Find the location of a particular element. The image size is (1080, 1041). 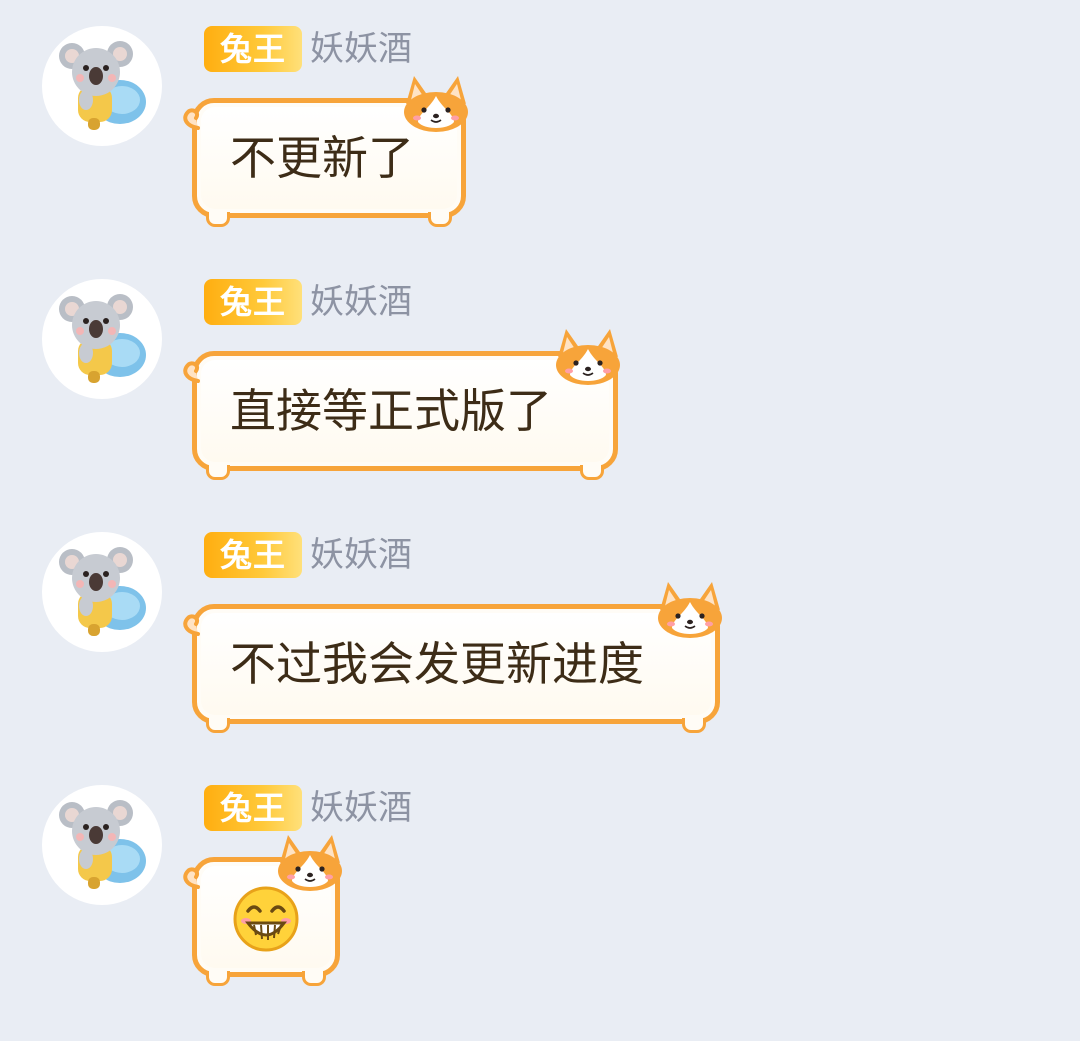

message-text: 直接等正式版了 is located at coordinates (391, 411).